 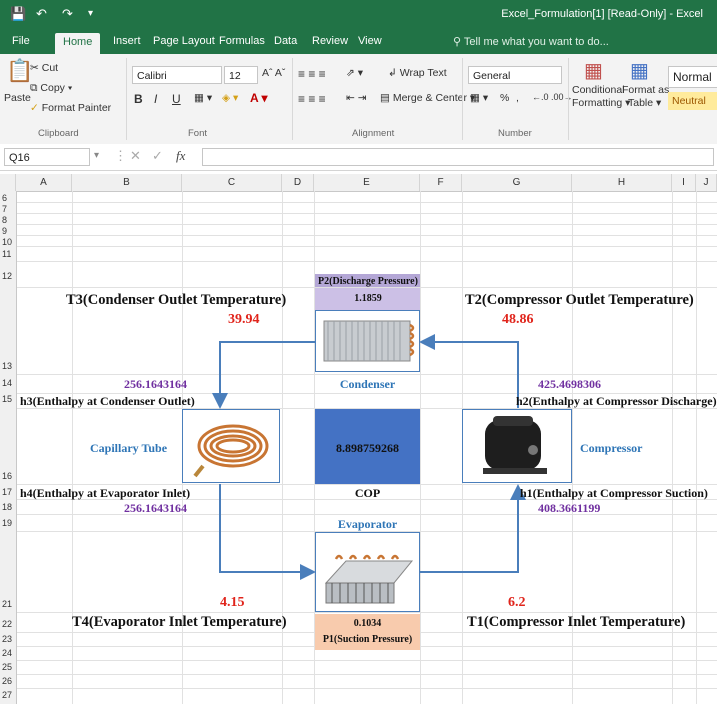 What do you see at coordinates (244, 320) in the screenshot?
I see `t3-value: 39.94` at bounding box center [244, 320].